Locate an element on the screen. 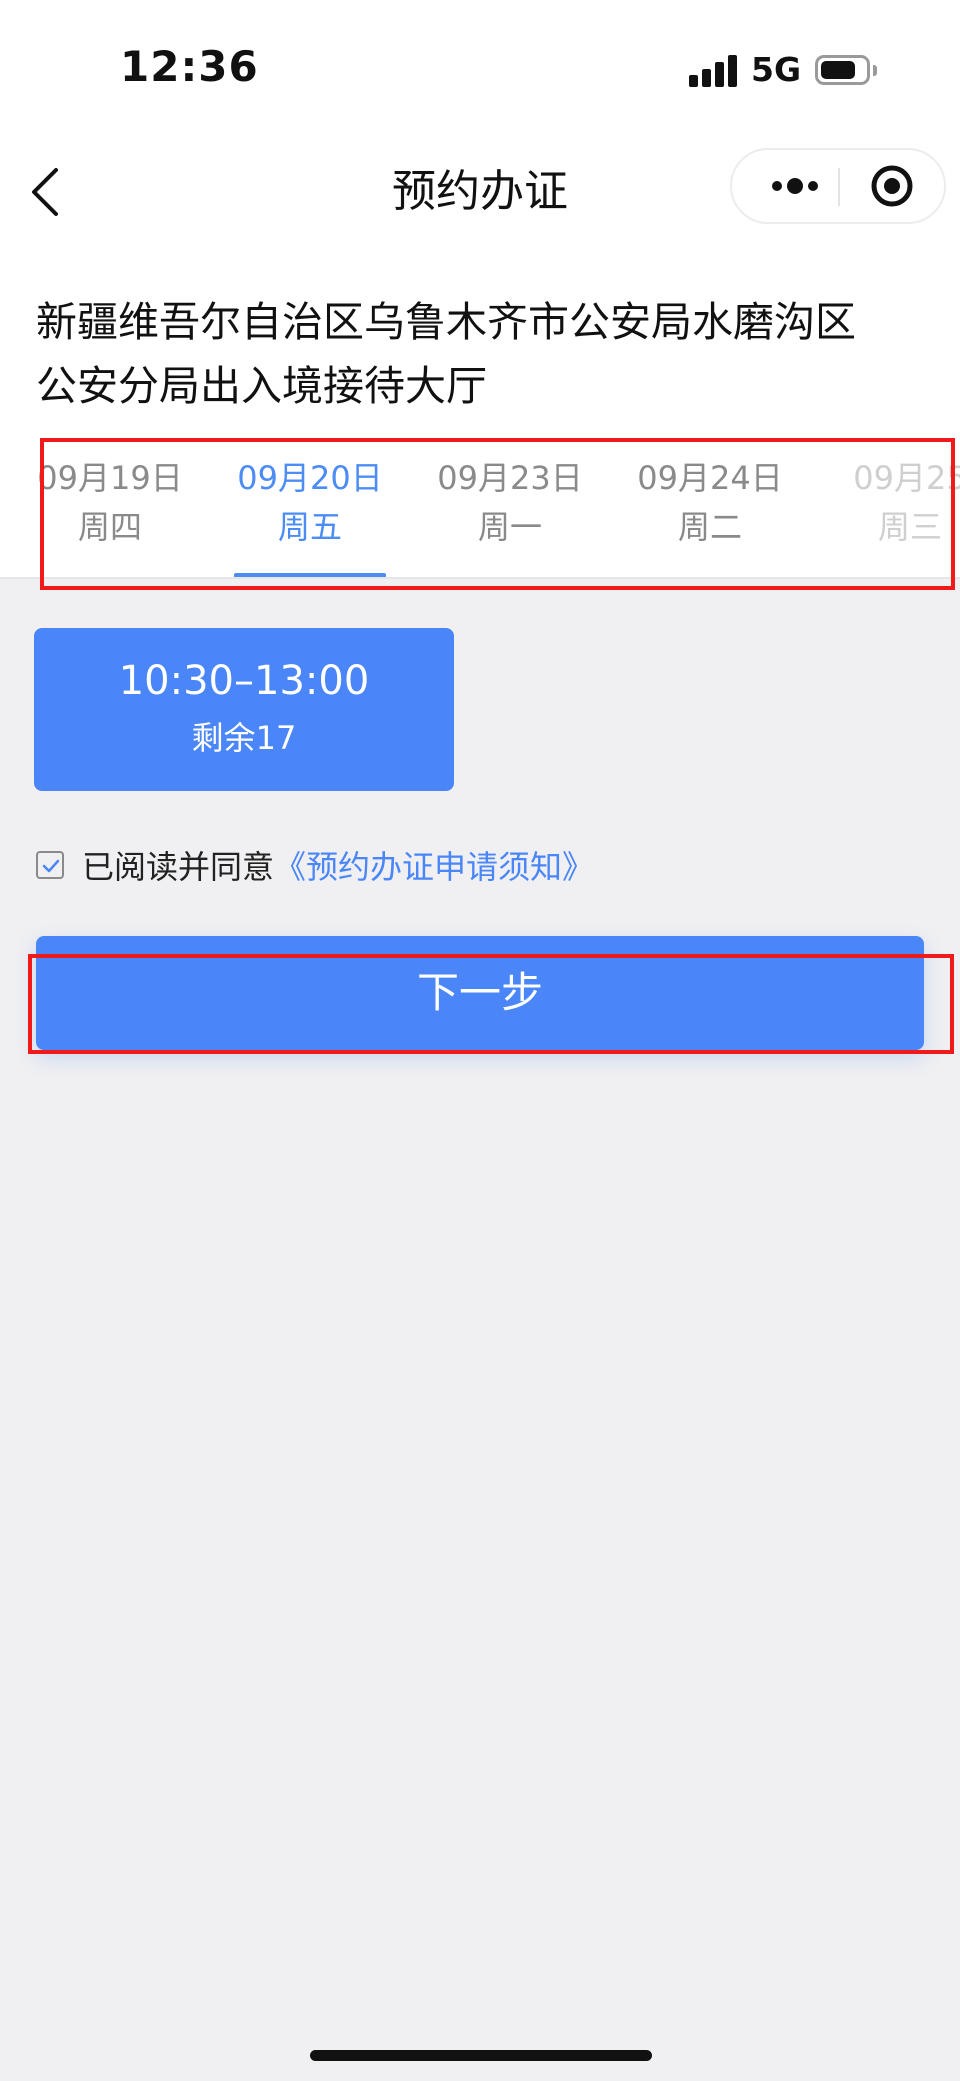  home-indicator is located at coordinates (481, 2055).